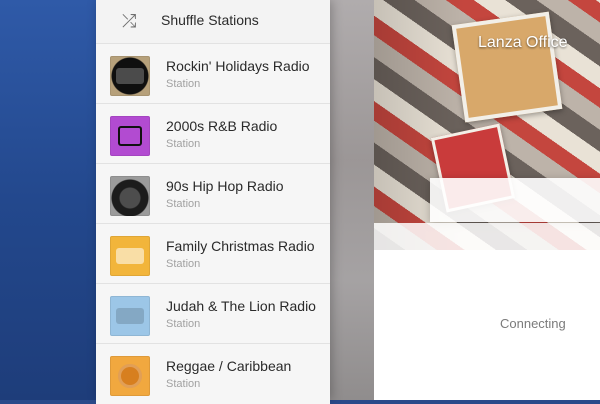 The image size is (600, 404). I want to click on station-row: Rockin' Holidays Radio Station, so click(213, 74).